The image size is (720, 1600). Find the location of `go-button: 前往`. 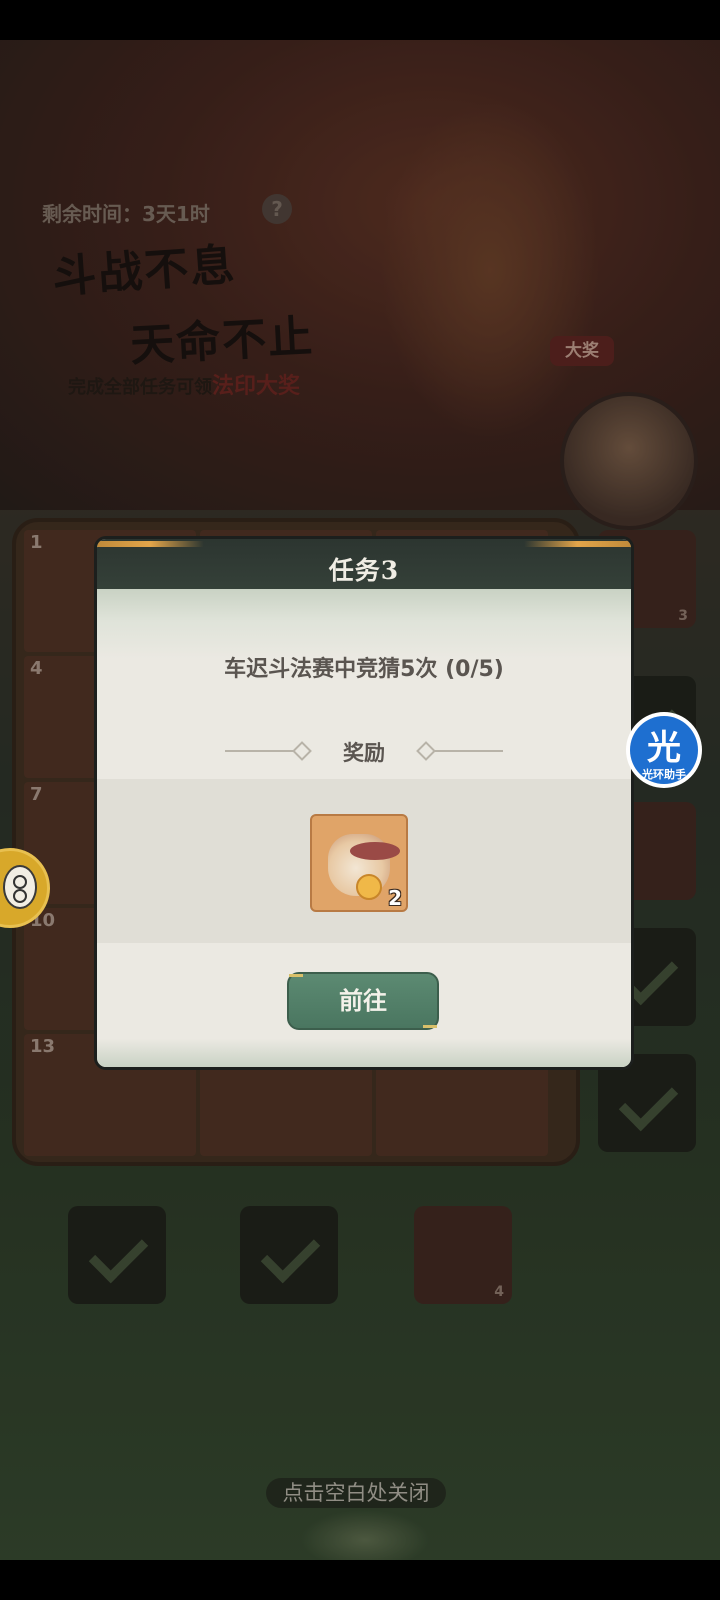

go-button: 前往 is located at coordinates (363, 1001).